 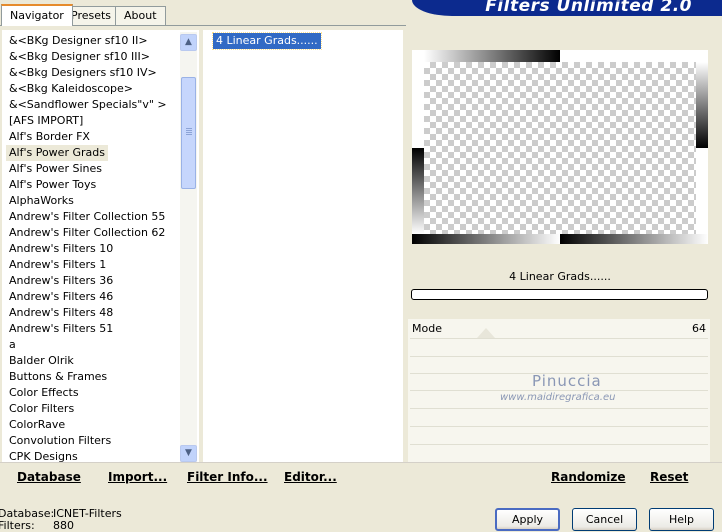 What do you see at coordinates (558, 397) in the screenshot?
I see `watermark-url: www.maidiregrafica.eu` at bounding box center [558, 397].